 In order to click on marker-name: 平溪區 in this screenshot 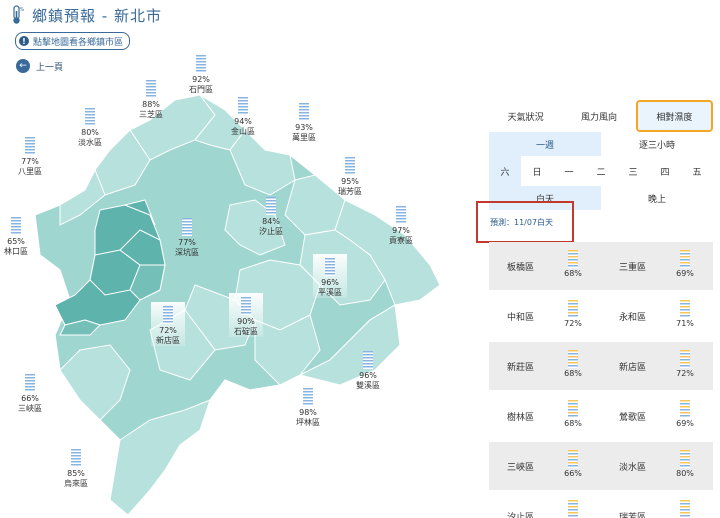, I will do `click(330, 292)`.